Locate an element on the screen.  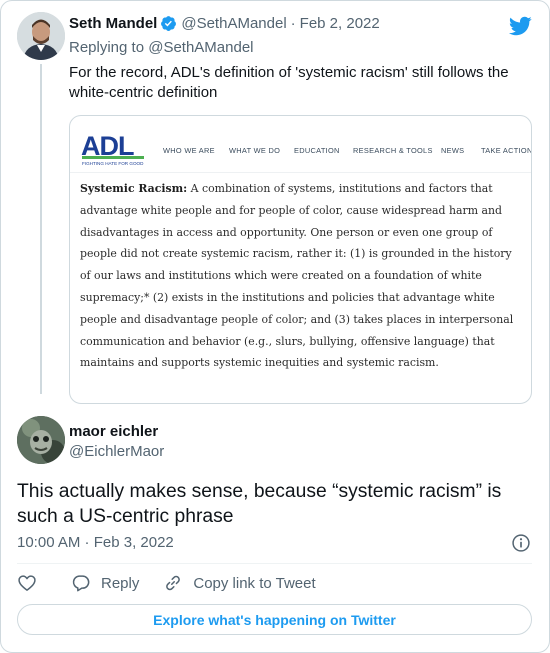
adl-nav-research-tools: RESEARCH & TOOLS is located at coordinates (393, 150).